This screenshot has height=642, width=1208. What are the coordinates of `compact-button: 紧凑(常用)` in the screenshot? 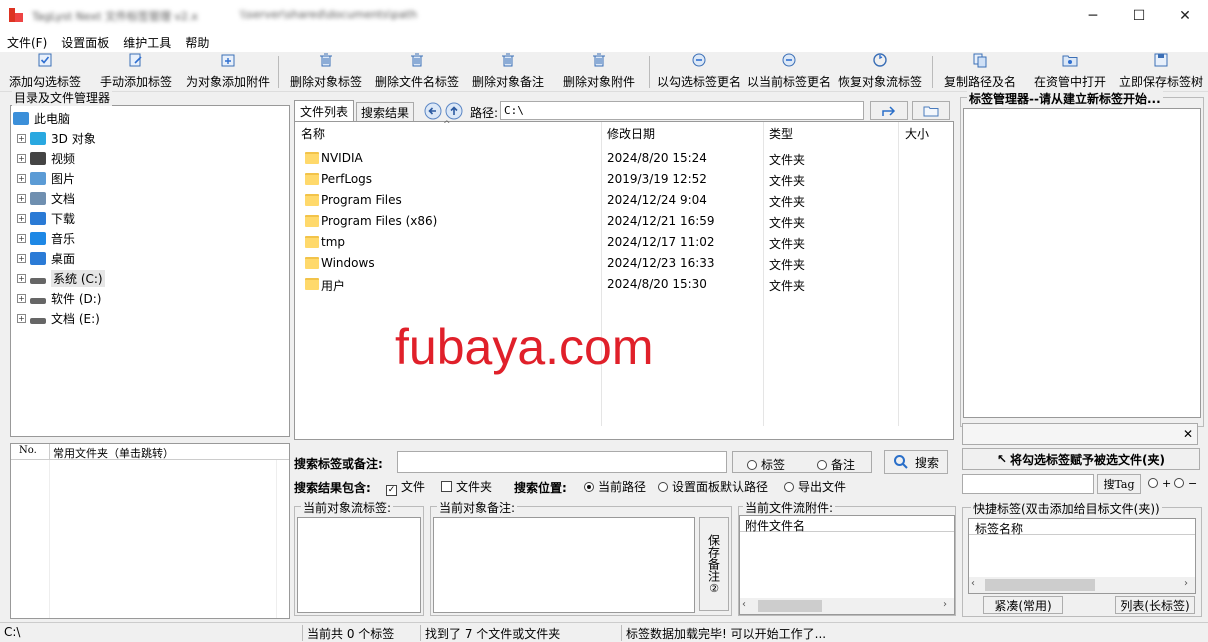 It's located at (1023, 605).